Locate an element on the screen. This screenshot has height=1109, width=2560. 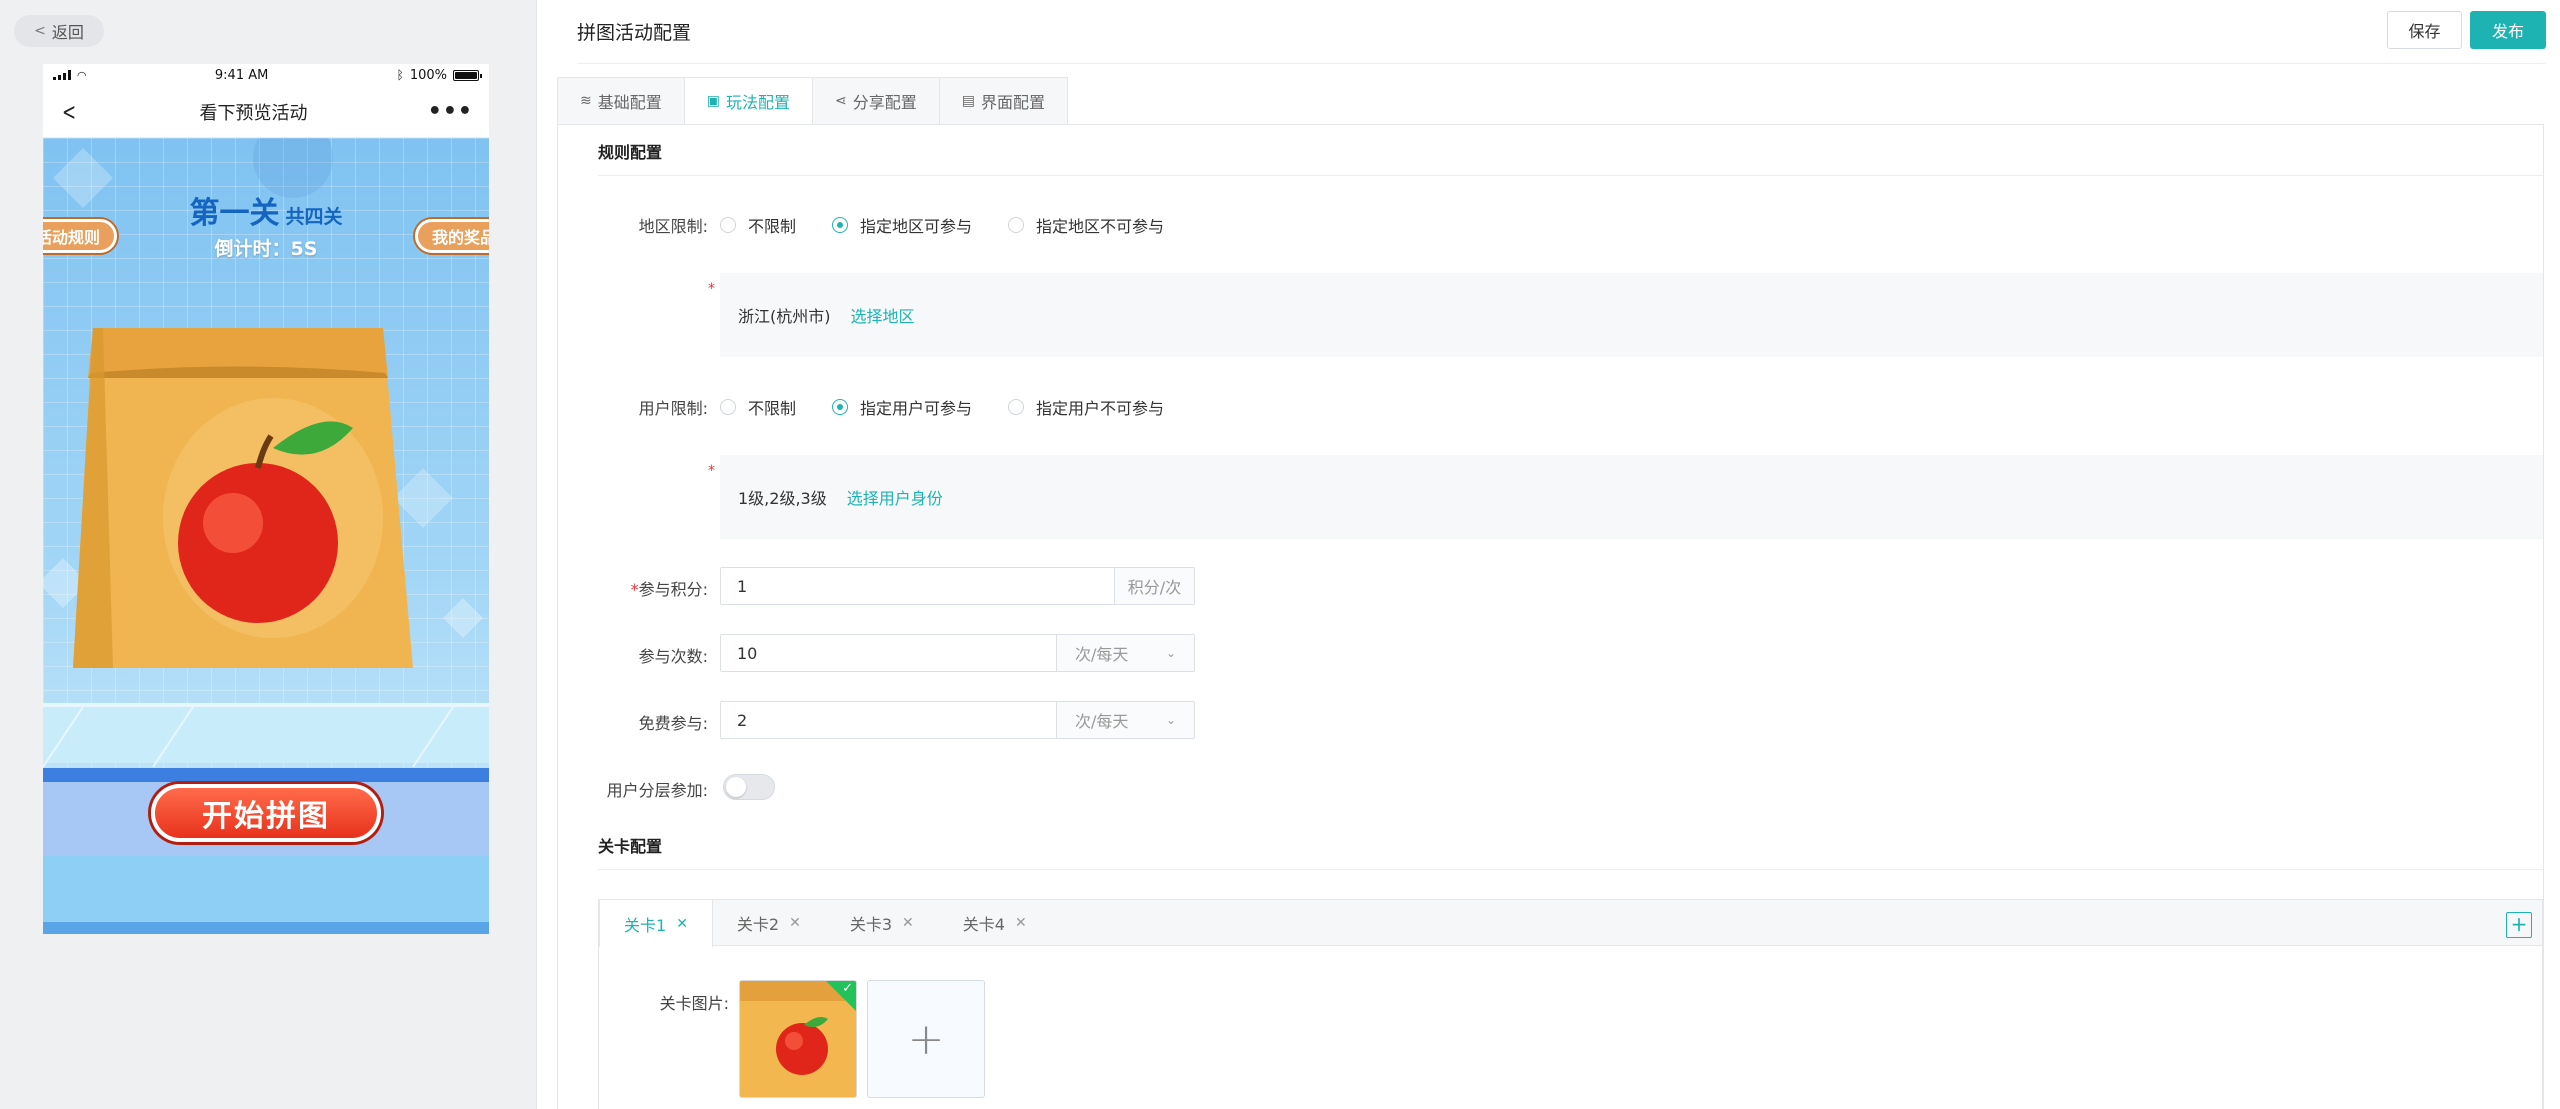
status-bar: ◠ 9:41 AM ᛒ 100% is located at coordinates (266, 75).